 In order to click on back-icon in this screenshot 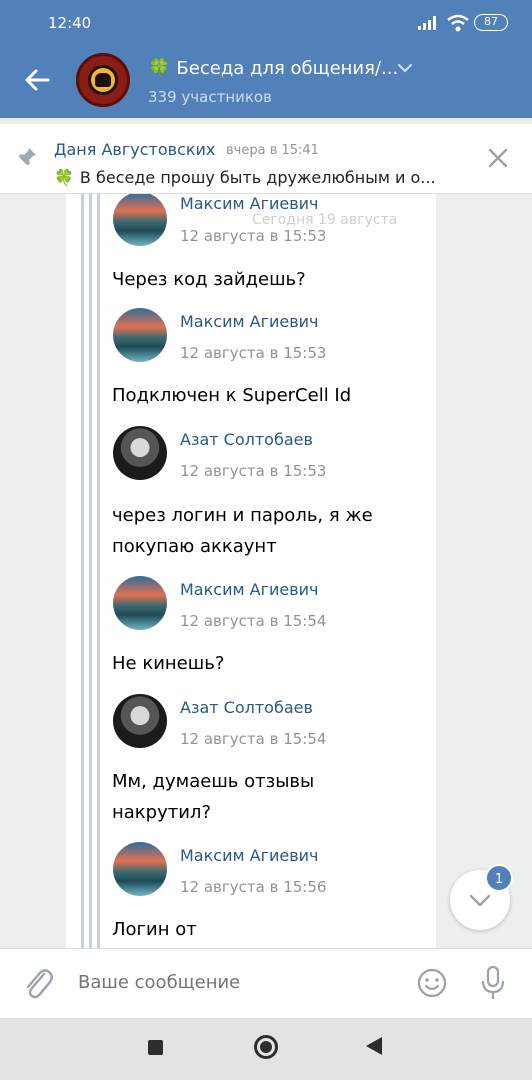, I will do `click(374, 1046)`.